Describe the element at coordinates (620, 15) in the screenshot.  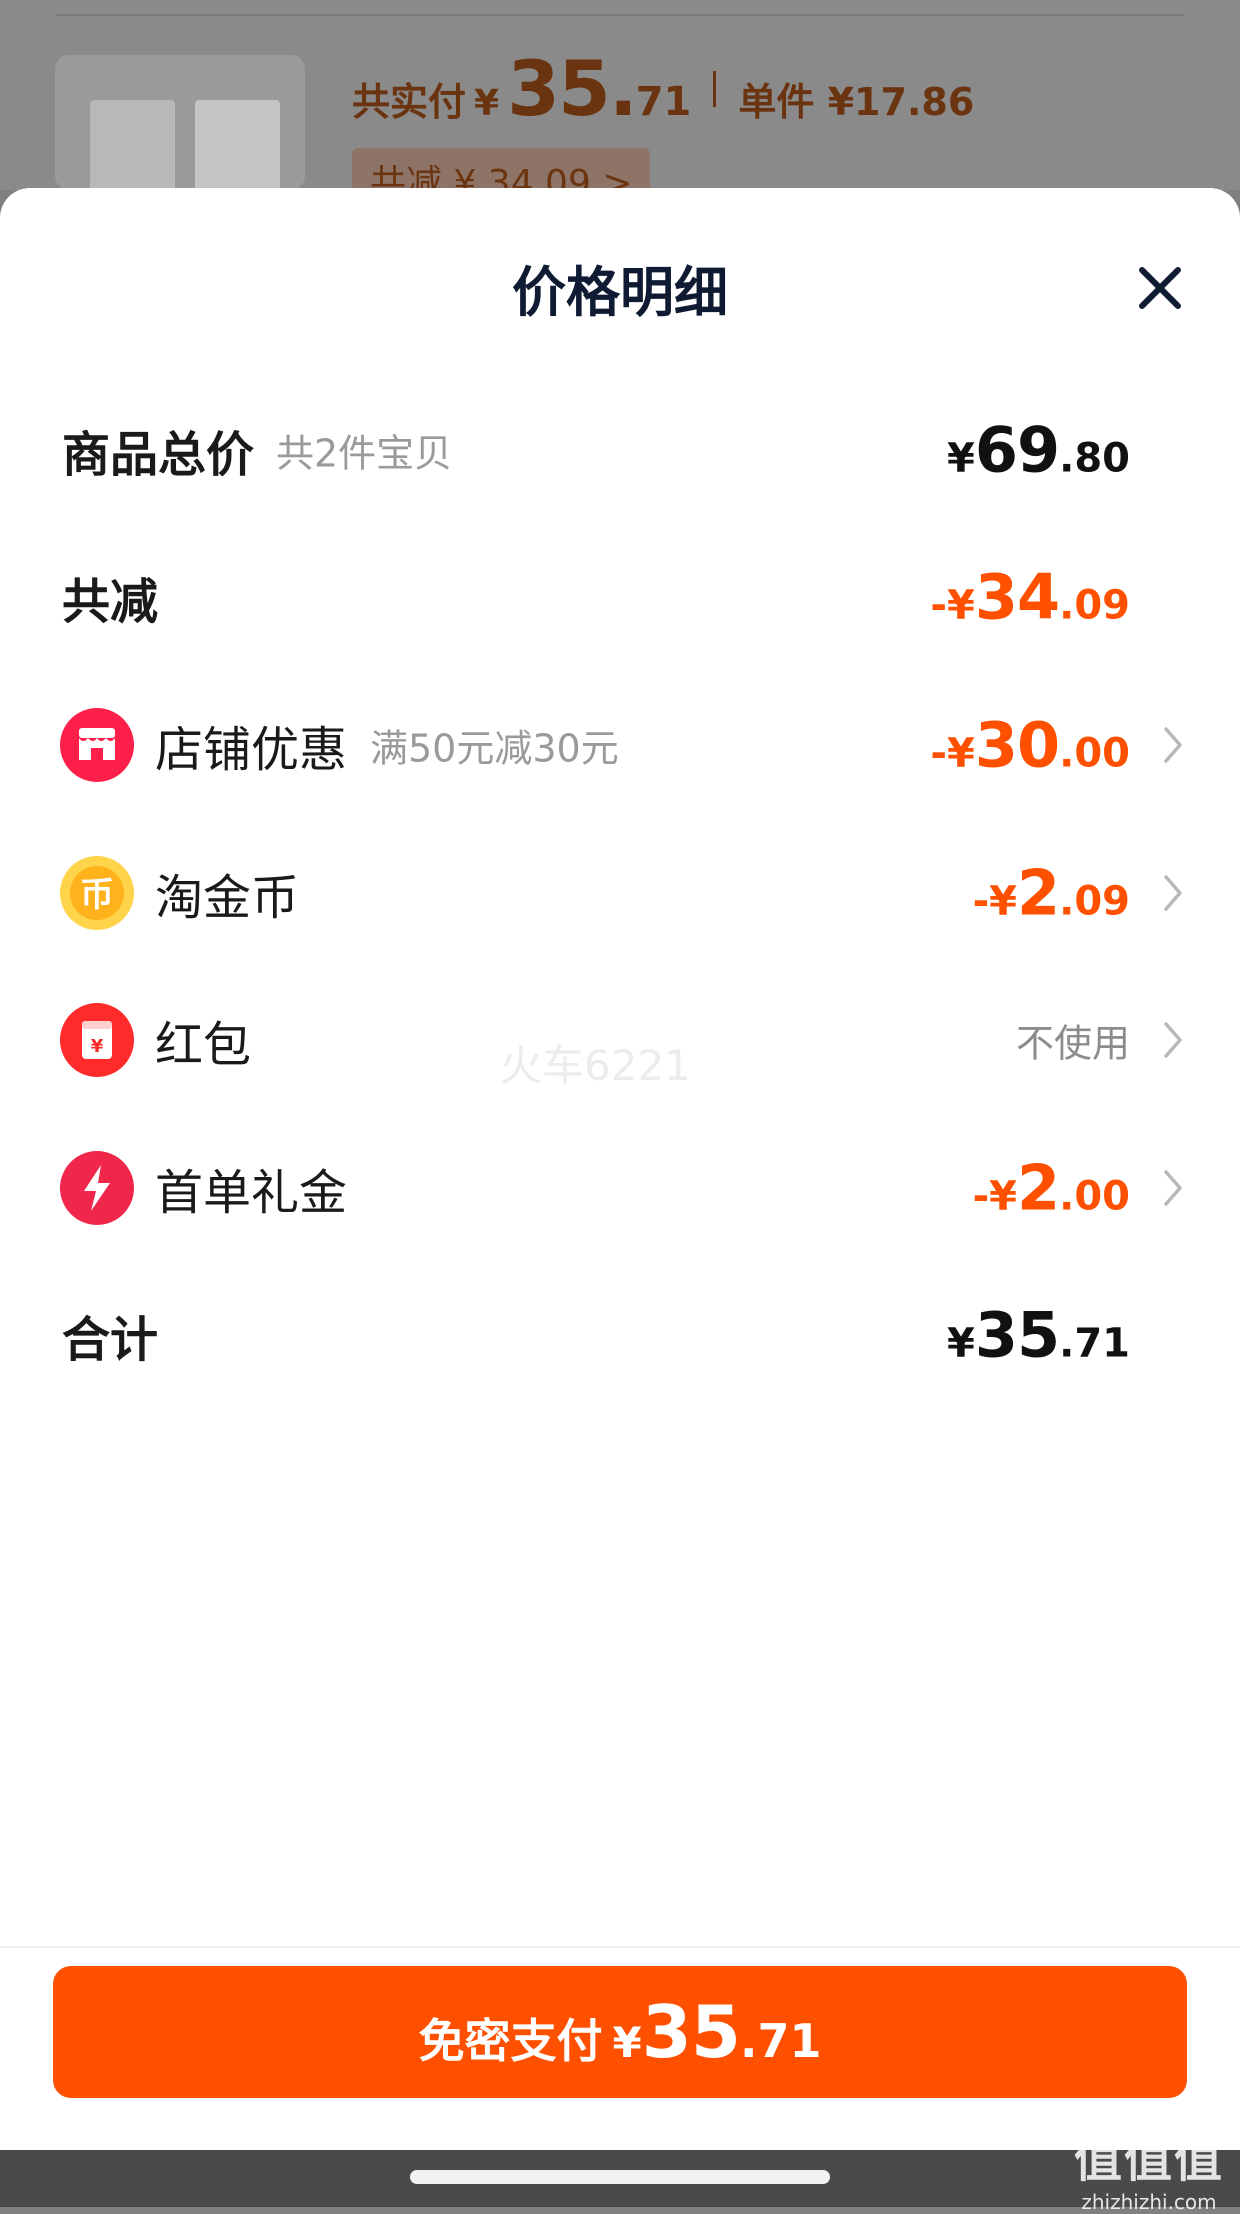
I see `background-divider` at that location.